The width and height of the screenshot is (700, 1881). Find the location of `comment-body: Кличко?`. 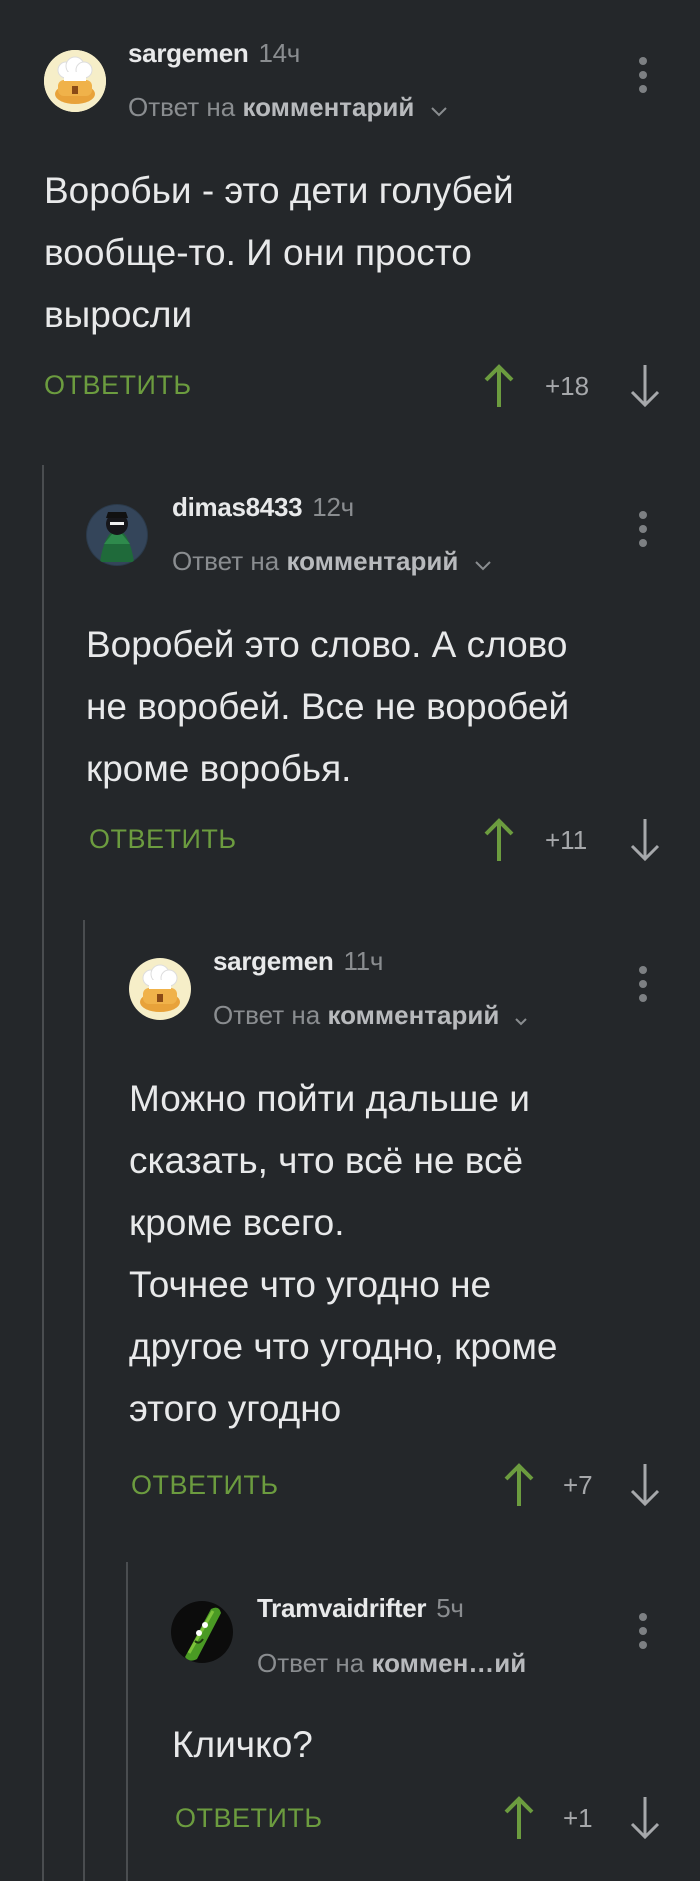

comment-body: Кличко? is located at coordinates (242, 1744).